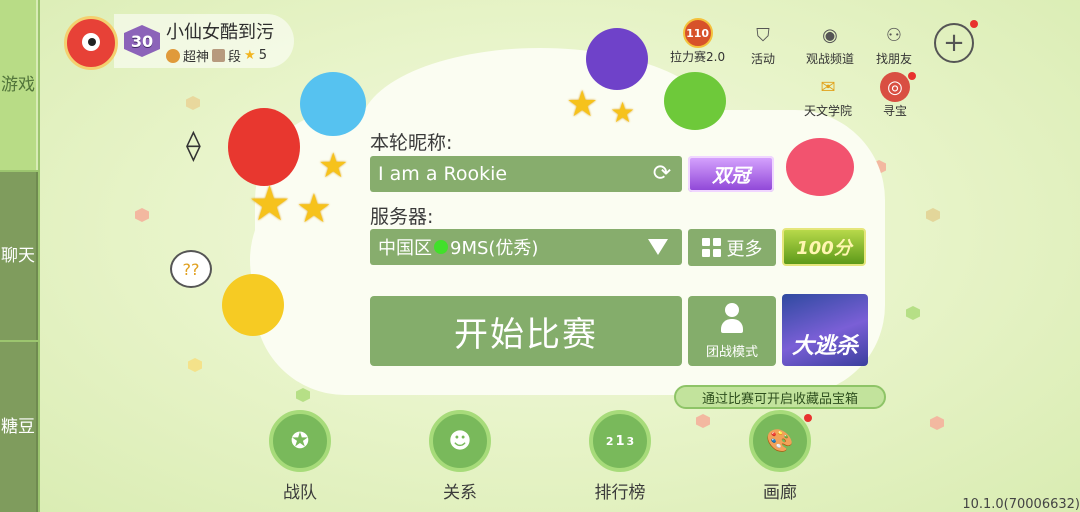 The image size is (1080, 512). I want to click on nav-gallery: 🎨 画廊, so click(780, 456).